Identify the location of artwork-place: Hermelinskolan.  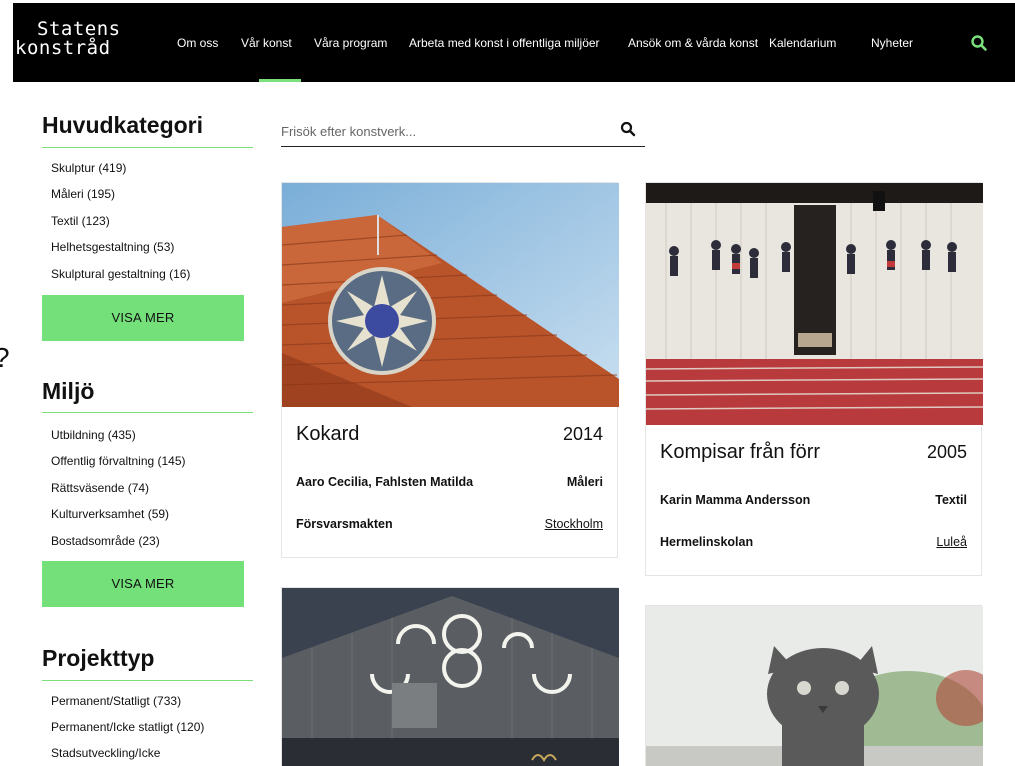
(707, 542).